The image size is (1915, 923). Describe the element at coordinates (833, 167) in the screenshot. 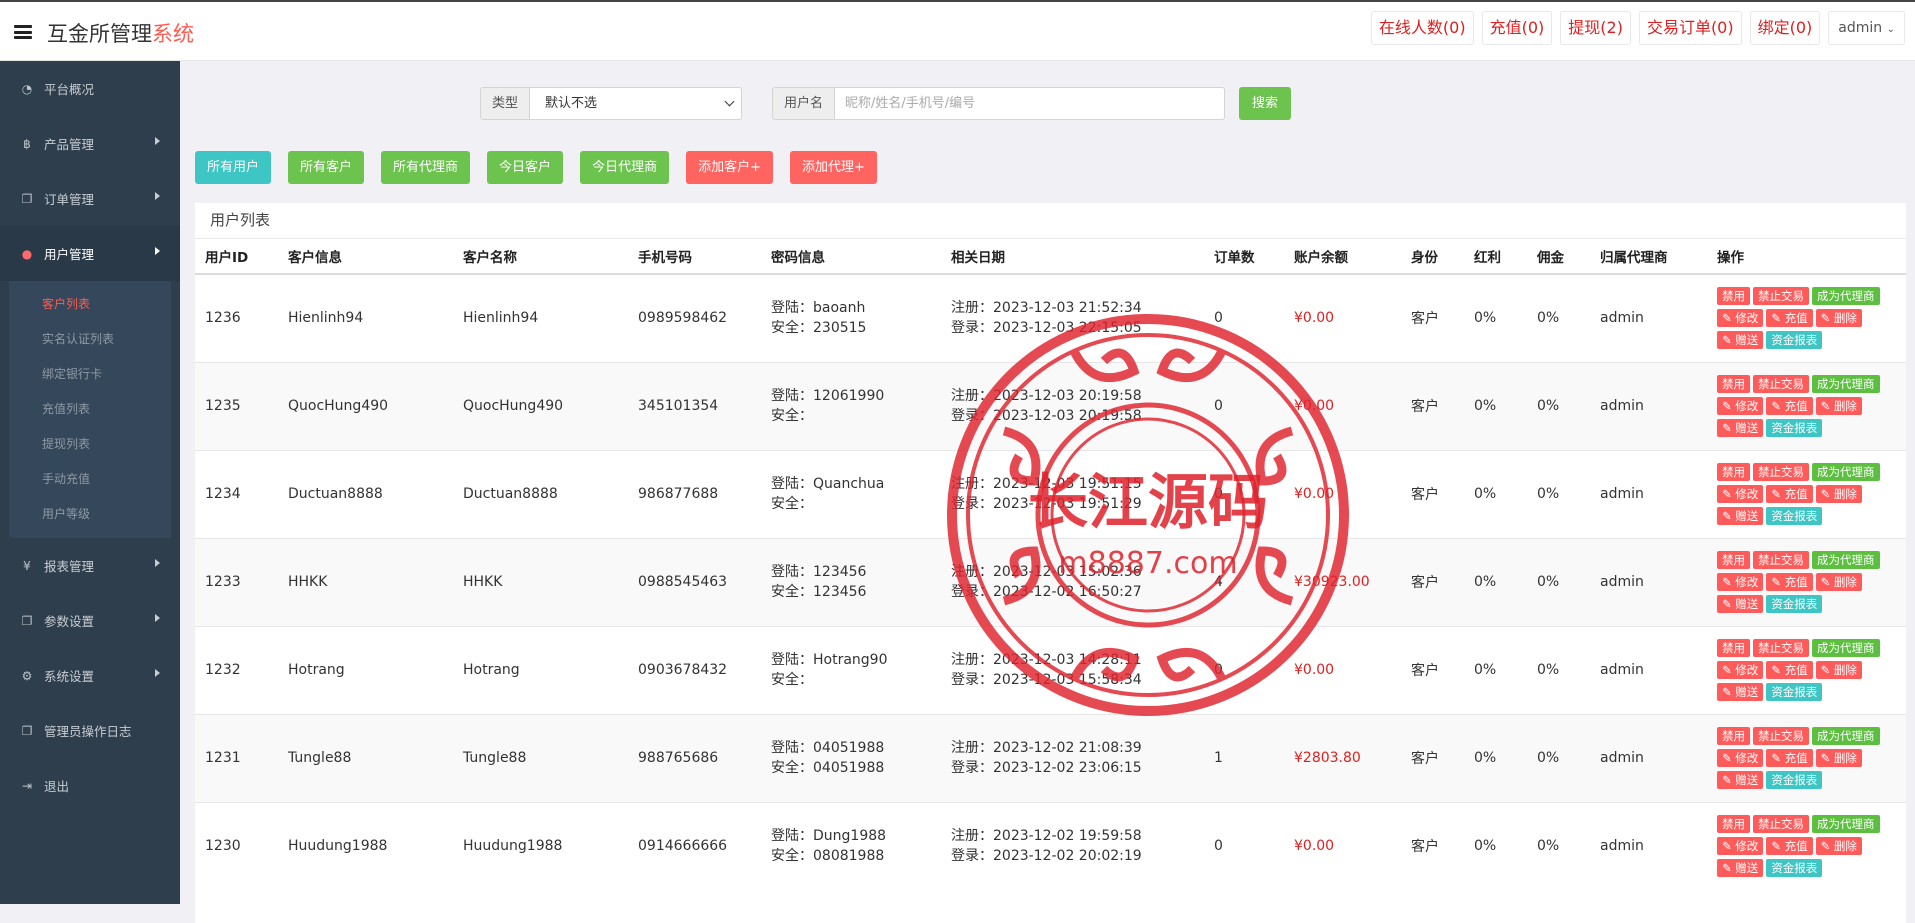

I see `add-agent-button: 添加代理+` at that location.